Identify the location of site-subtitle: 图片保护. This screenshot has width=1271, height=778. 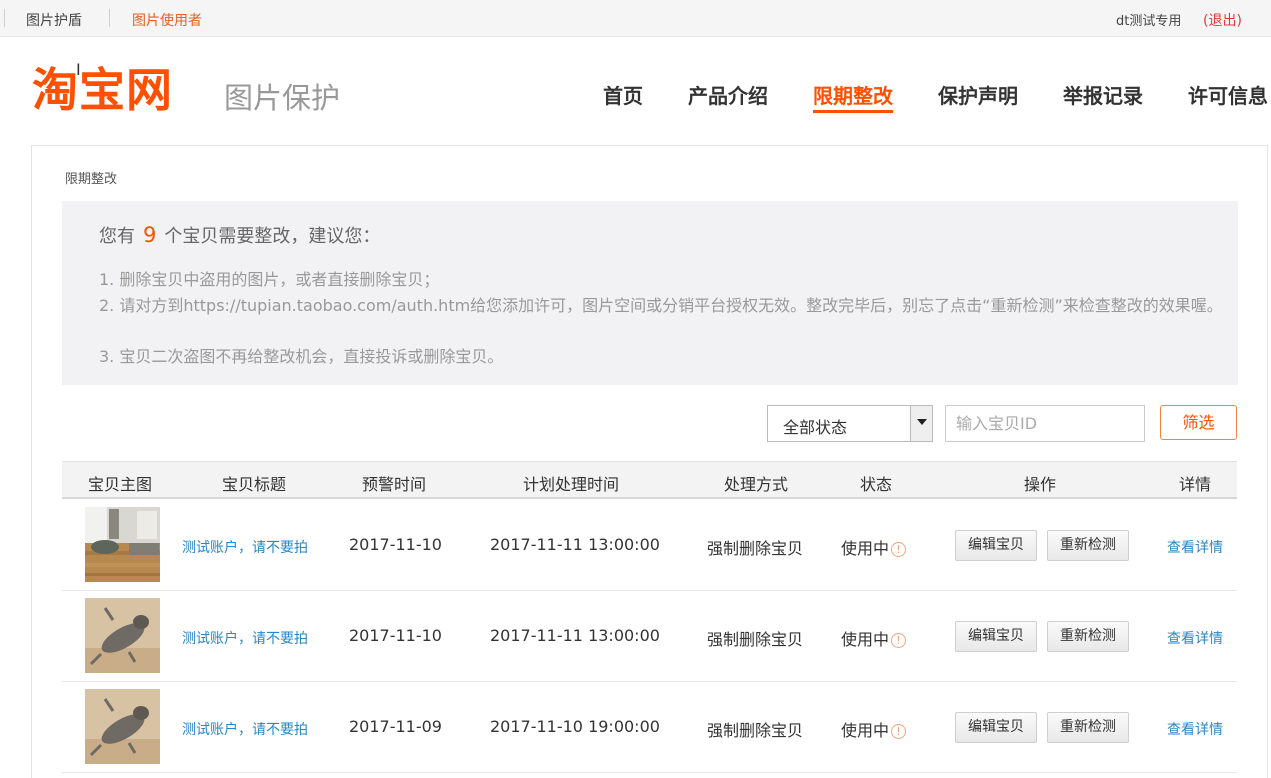
(282, 98).